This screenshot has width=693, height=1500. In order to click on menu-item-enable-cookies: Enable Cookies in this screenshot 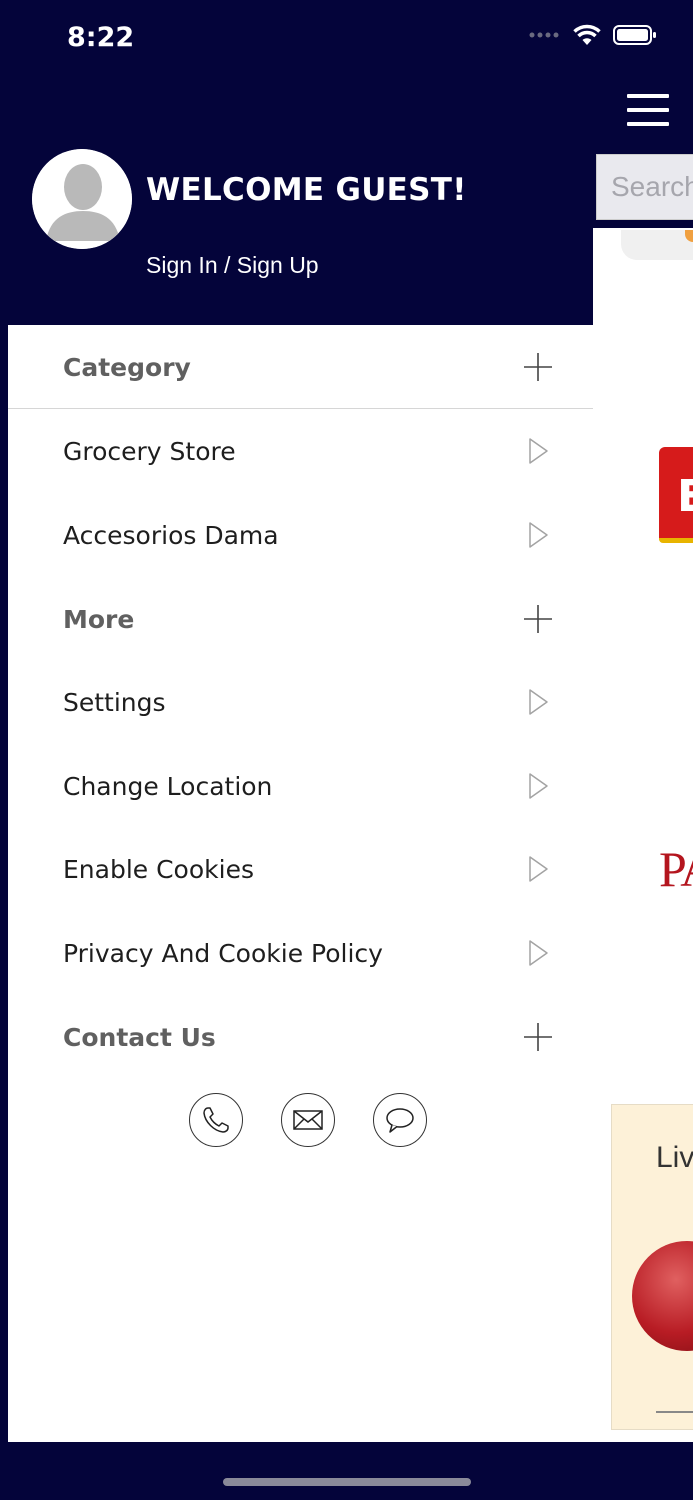, I will do `click(300, 869)`.